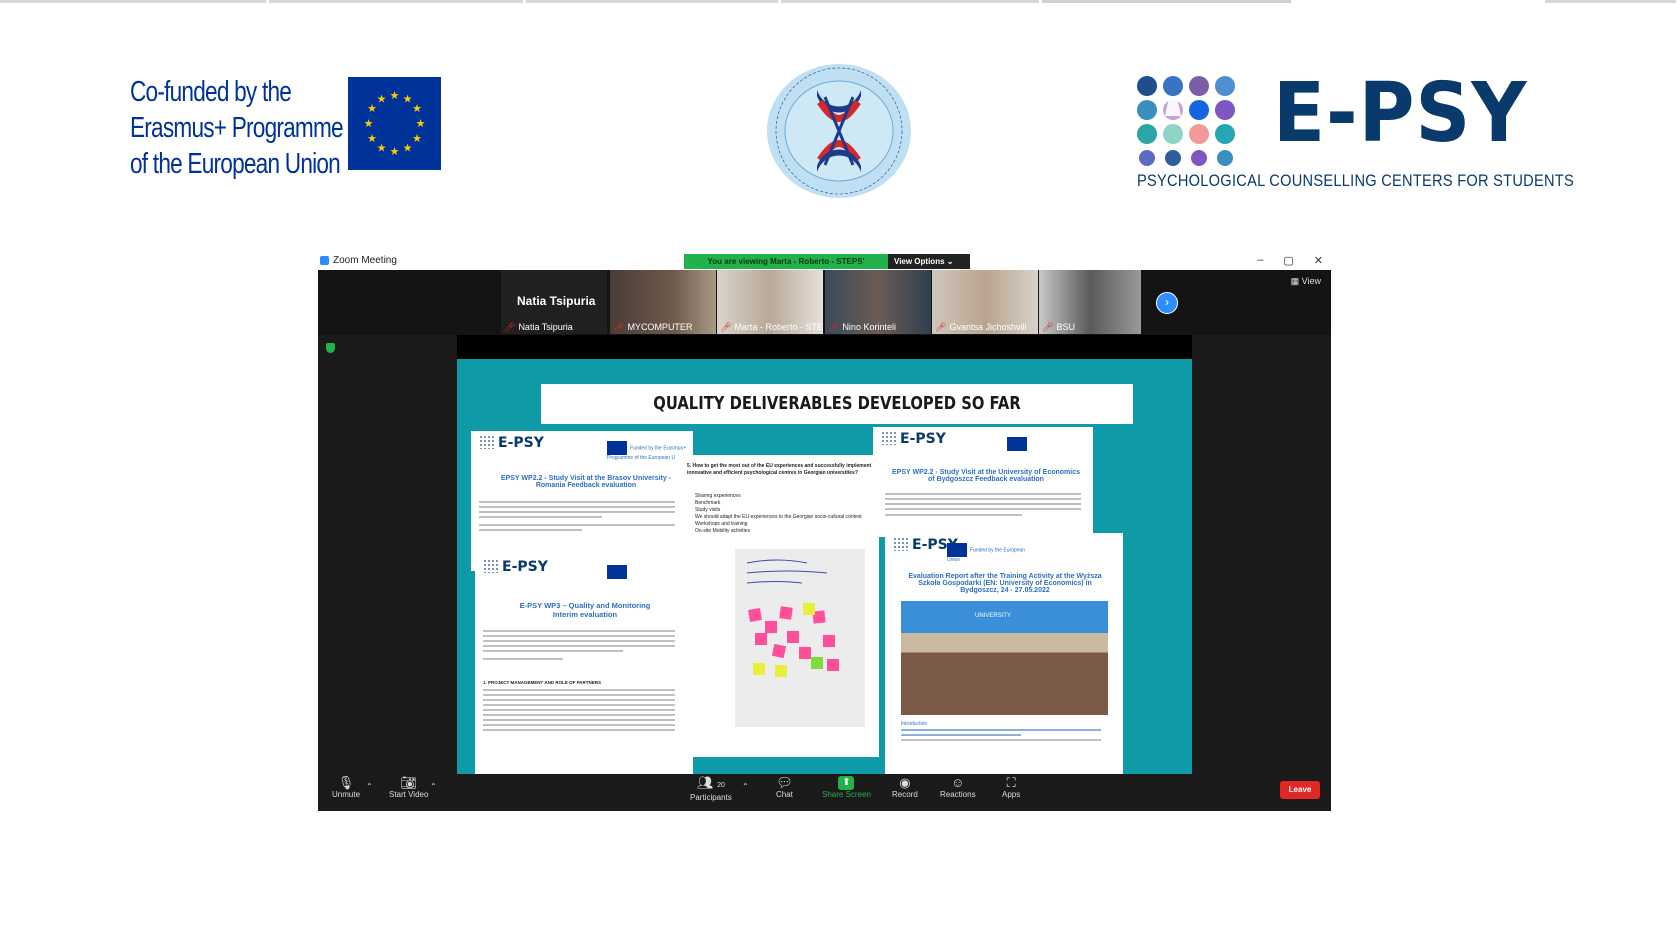  I want to click on chat-button: 💬︎ Chat, so click(784, 787).